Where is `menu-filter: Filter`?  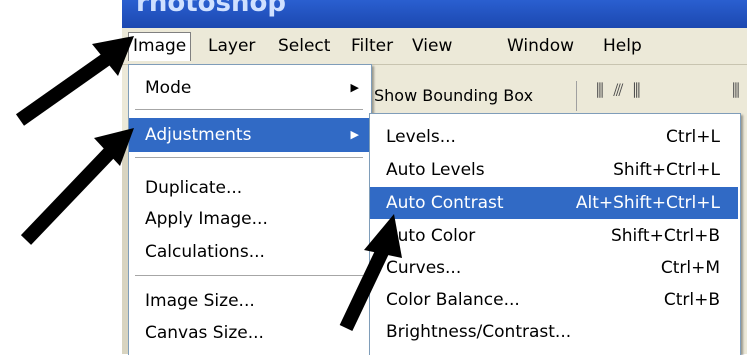
menu-filter: Filter is located at coordinates (372, 46).